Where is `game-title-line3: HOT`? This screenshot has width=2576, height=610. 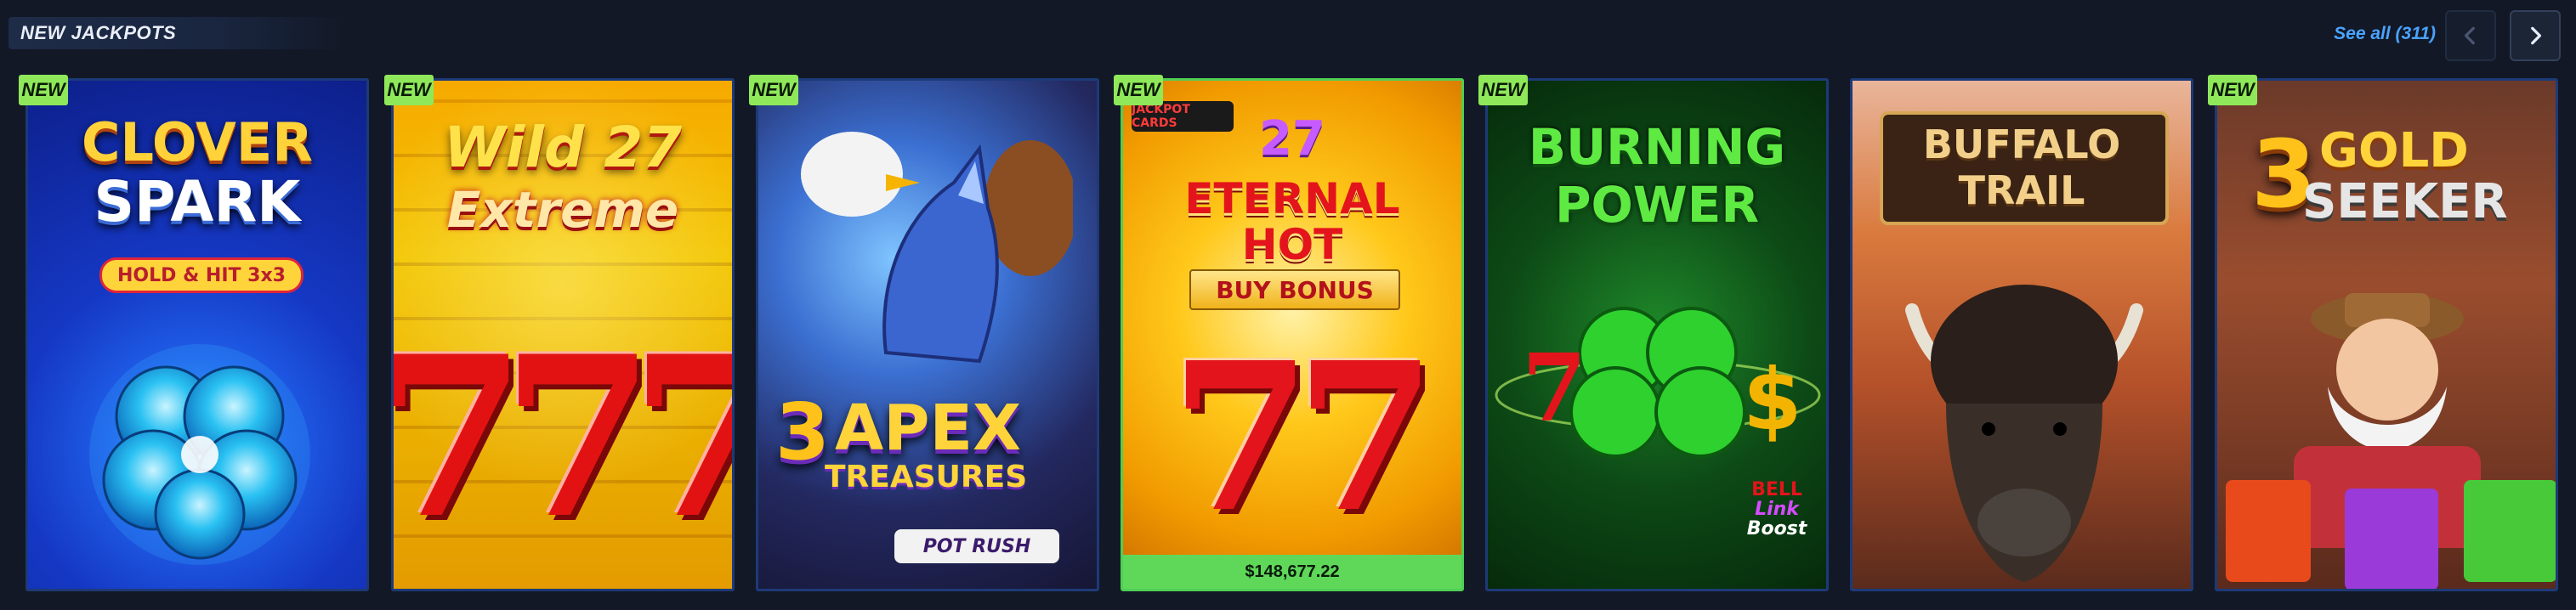 game-title-line3: HOT is located at coordinates (1292, 245).